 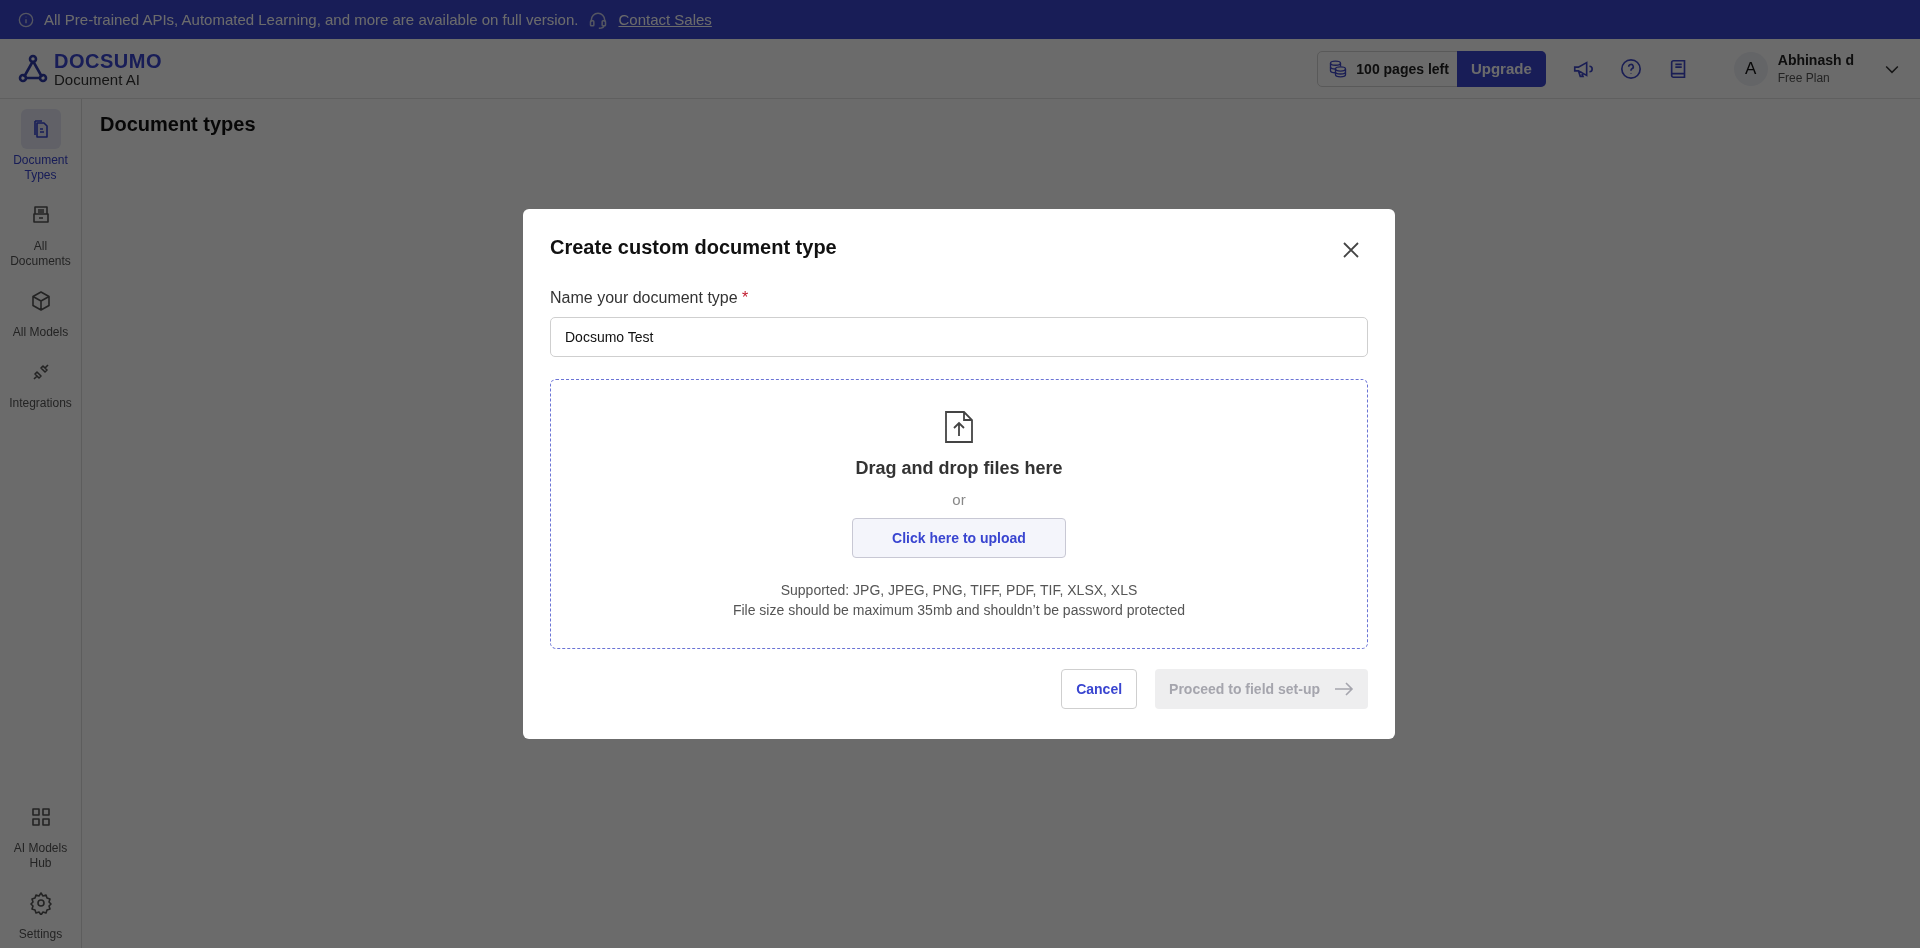 I want to click on contact-sales-link: Contact Sales, so click(x=665, y=19).